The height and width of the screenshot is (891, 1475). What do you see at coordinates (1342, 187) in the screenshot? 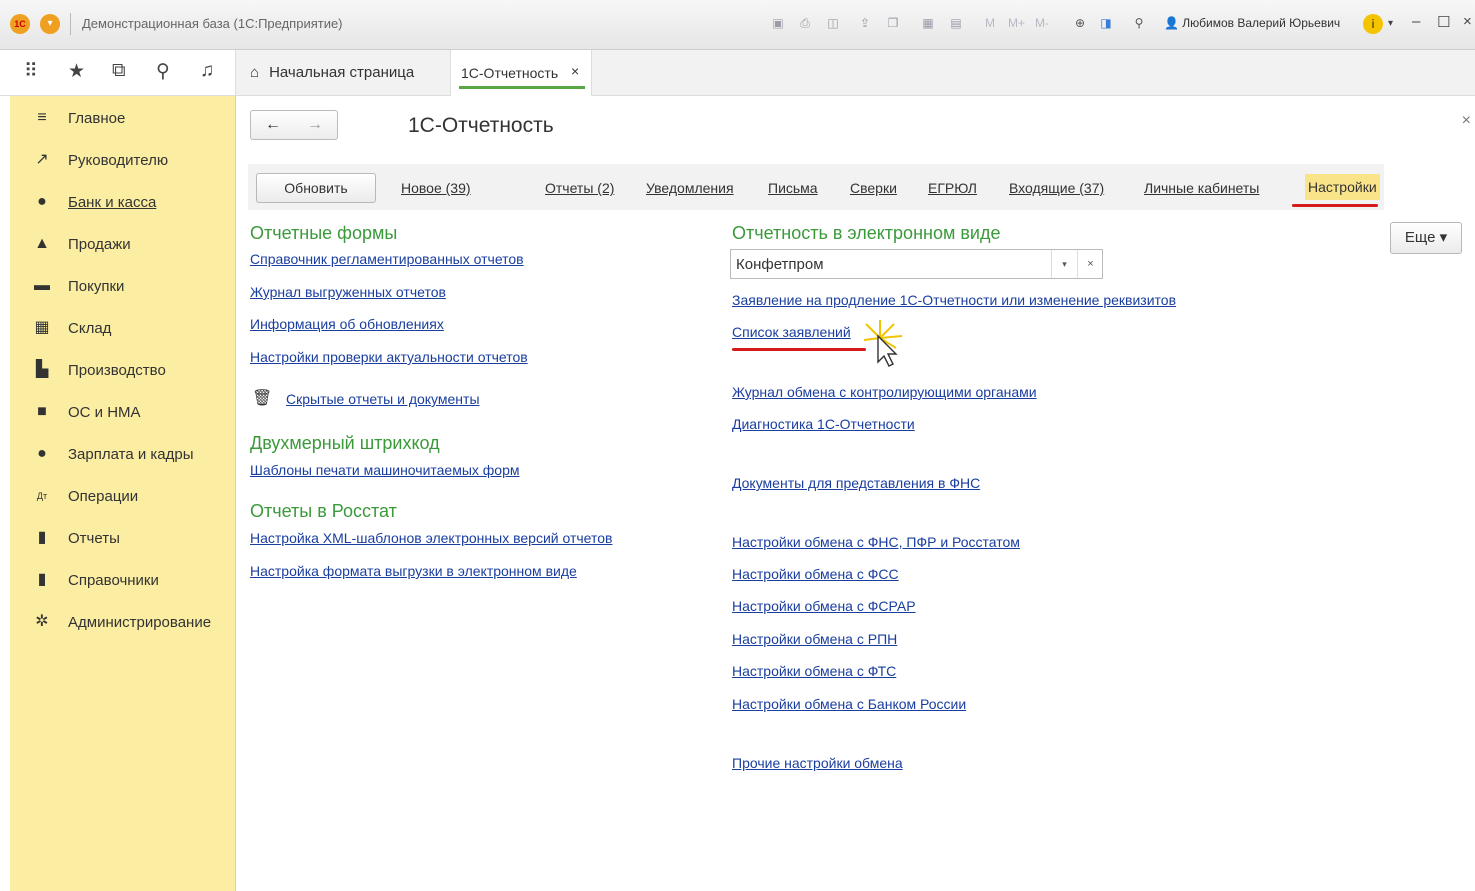
I see `cmd-settings: Настройки` at bounding box center [1342, 187].